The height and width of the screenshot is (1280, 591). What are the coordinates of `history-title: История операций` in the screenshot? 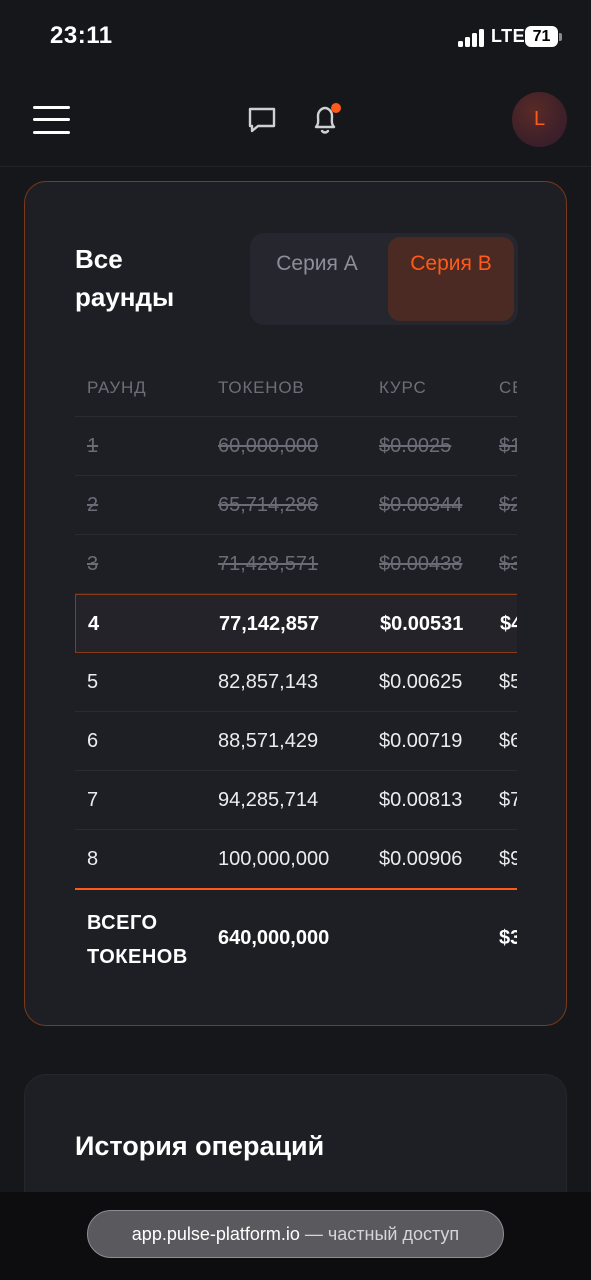 It's located at (200, 1146).